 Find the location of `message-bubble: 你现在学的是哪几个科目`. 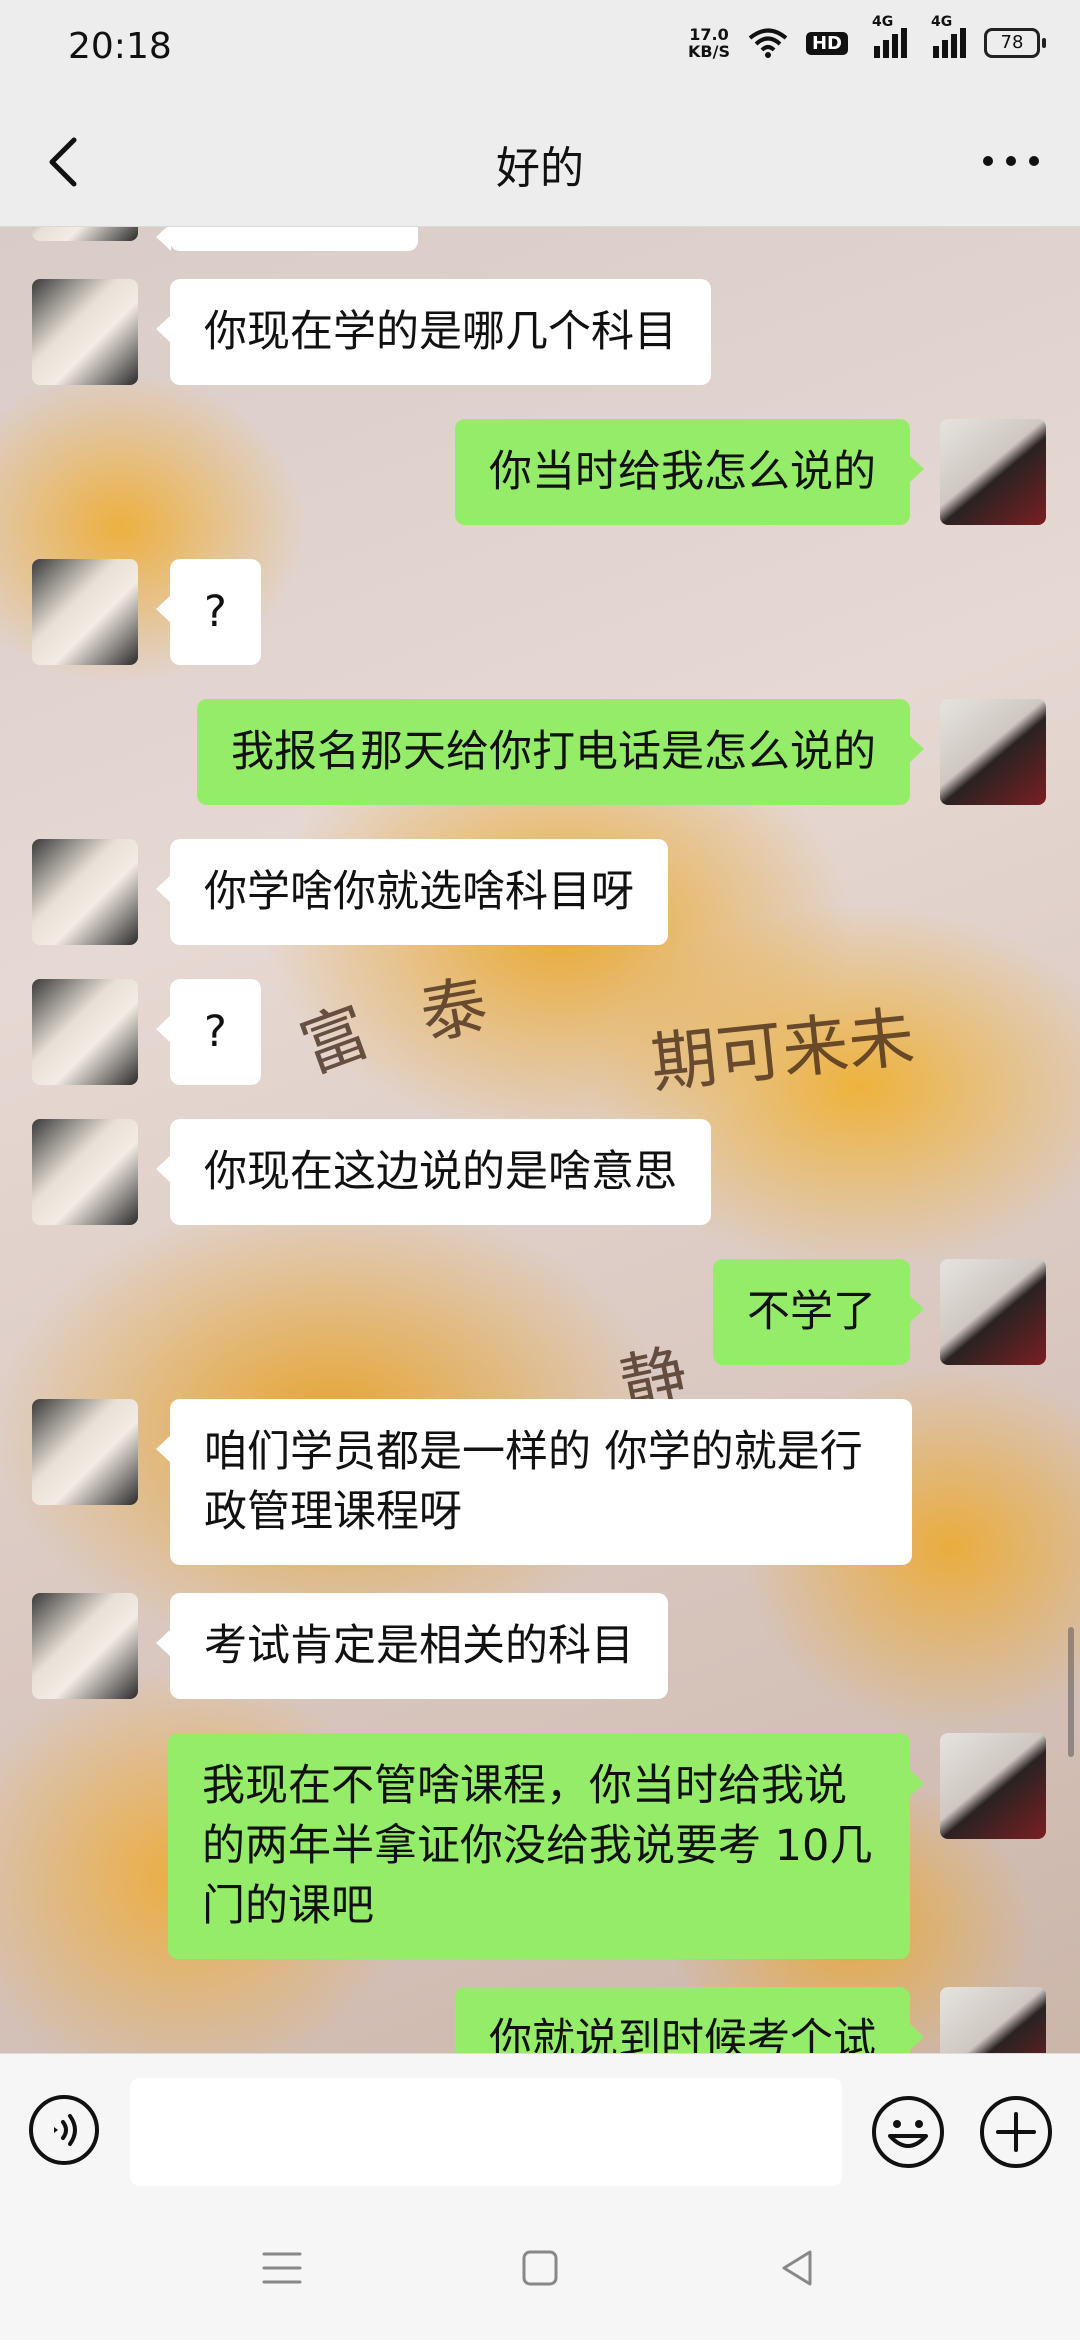

message-bubble: 你现在学的是哪几个科目 is located at coordinates (433, 332).